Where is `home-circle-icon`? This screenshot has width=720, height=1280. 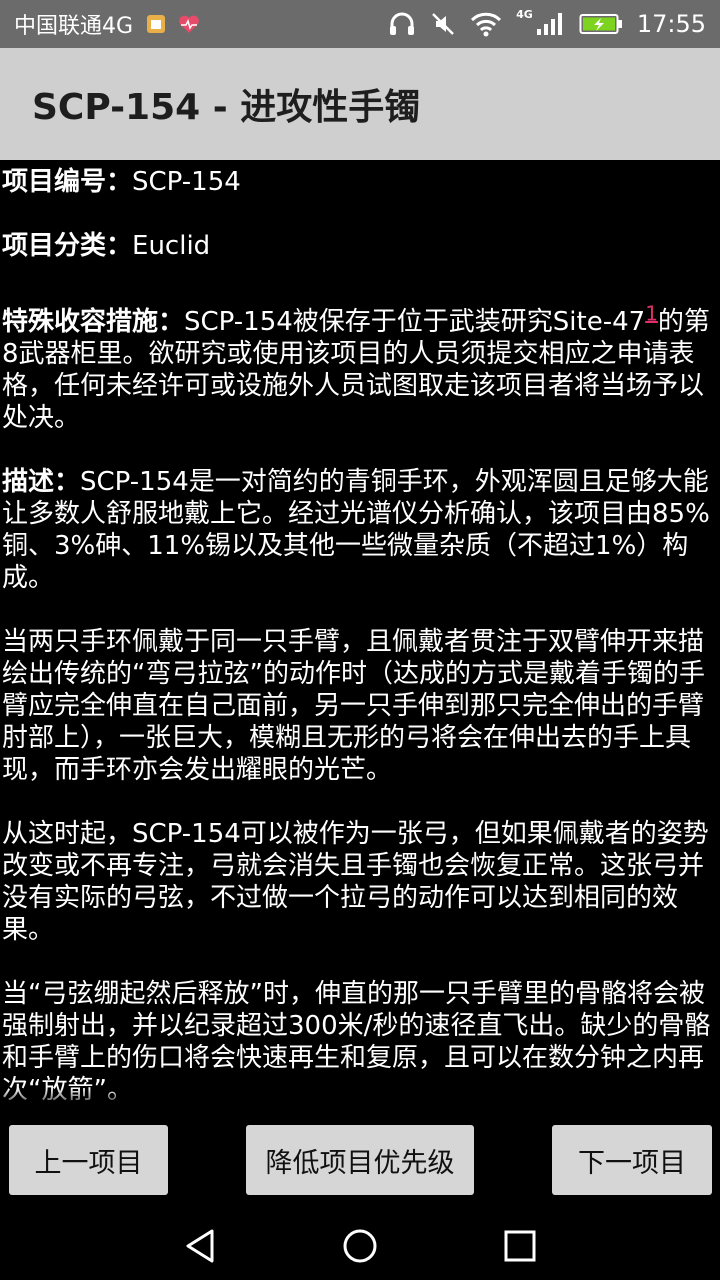 home-circle-icon is located at coordinates (360, 1246).